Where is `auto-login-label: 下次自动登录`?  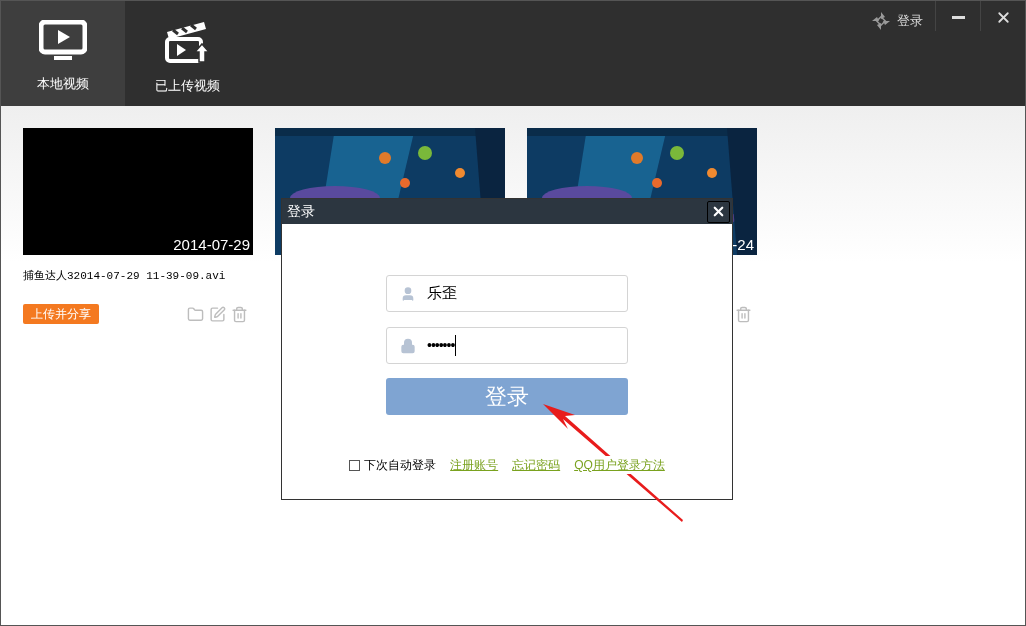 auto-login-label: 下次自动登录 is located at coordinates (400, 465).